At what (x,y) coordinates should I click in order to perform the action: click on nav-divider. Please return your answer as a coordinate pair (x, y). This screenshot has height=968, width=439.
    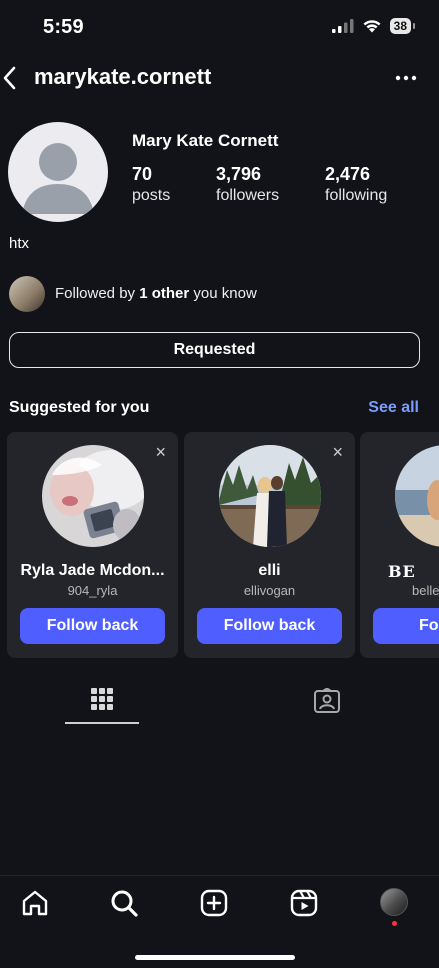
    Looking at the image, I should click on (219, 875).